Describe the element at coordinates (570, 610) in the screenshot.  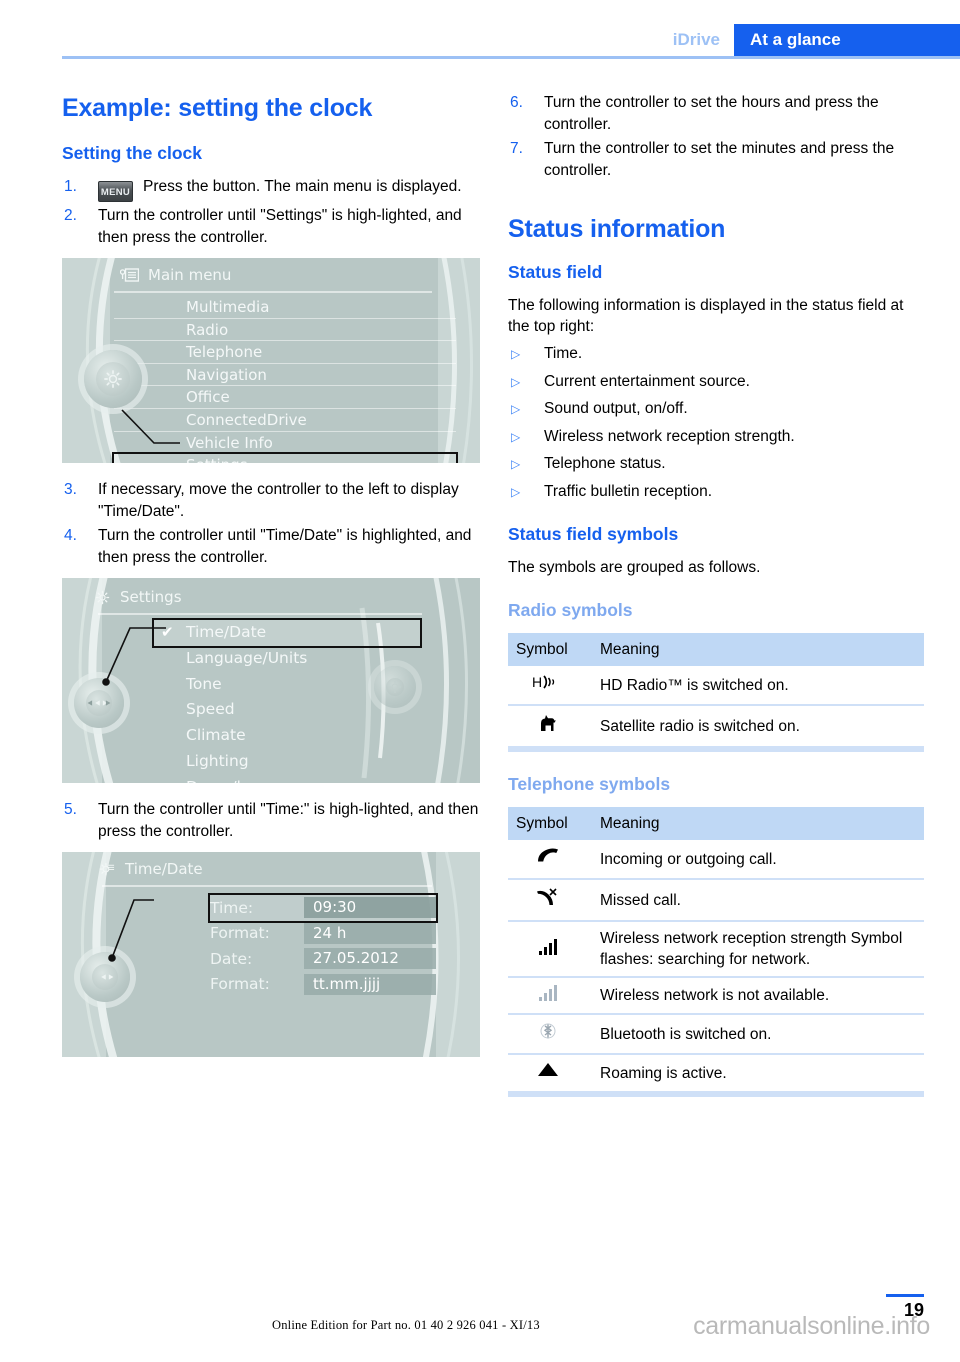
I see `group-radio-symbols: Radio symbols` at that location.